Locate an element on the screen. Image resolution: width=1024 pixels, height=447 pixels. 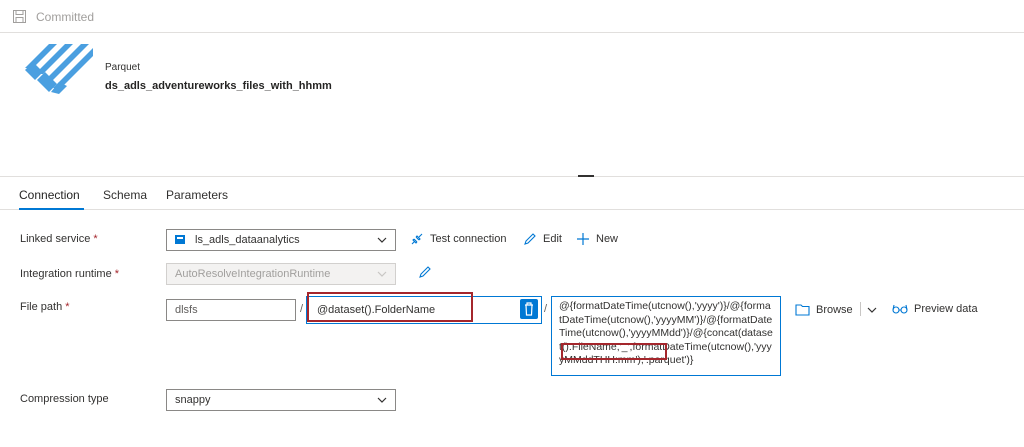
dataset-type: Parquet is located at coordinates (123, 67).